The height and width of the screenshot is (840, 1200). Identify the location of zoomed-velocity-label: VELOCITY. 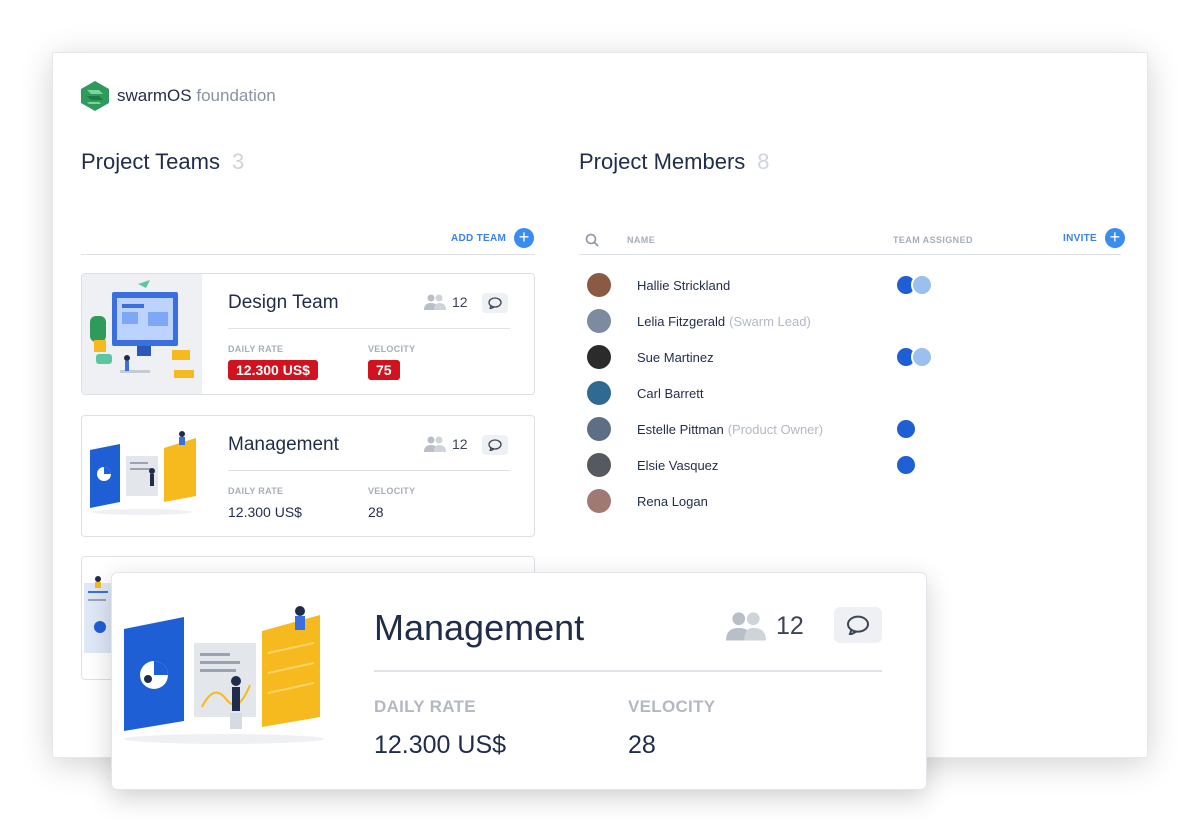
(672, 706).